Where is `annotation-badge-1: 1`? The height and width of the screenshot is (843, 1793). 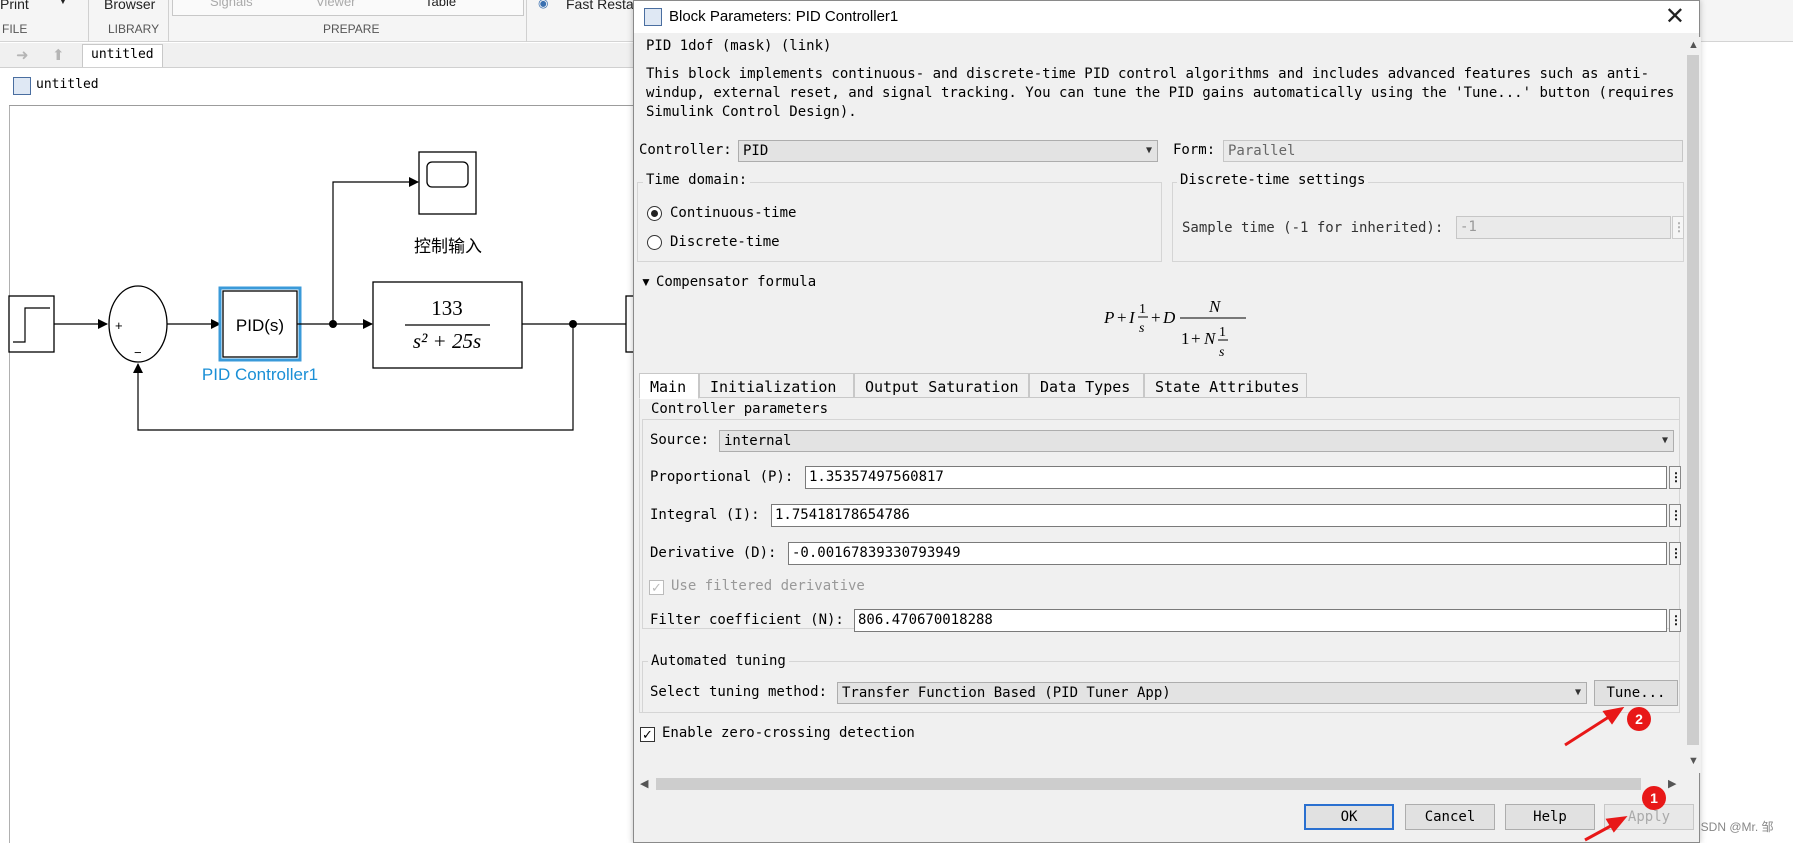
annotation-badge-1: 1 is located at coordinates (1654, 798).